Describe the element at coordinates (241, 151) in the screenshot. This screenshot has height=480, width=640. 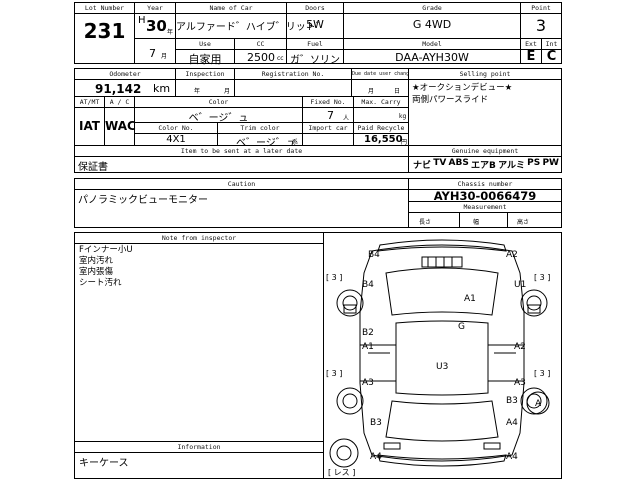
I see `items-later-label: Item to be sent at a later date` at that location.